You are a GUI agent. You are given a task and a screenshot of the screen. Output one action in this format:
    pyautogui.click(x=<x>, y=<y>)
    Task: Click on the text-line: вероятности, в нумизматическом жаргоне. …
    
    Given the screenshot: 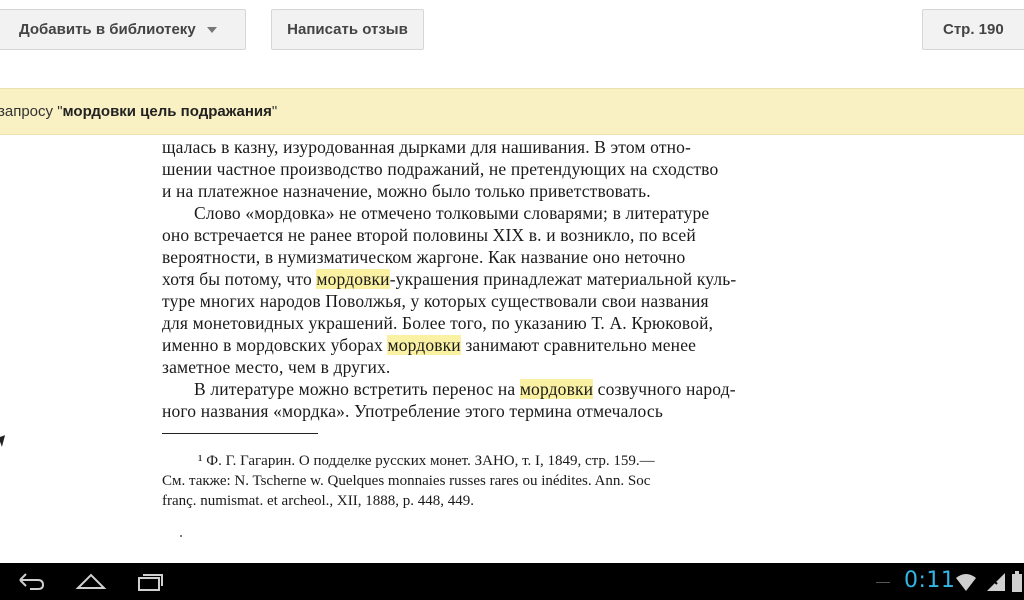 What is the action you would take?
    pyautogui.click(x=424, y=257)
    